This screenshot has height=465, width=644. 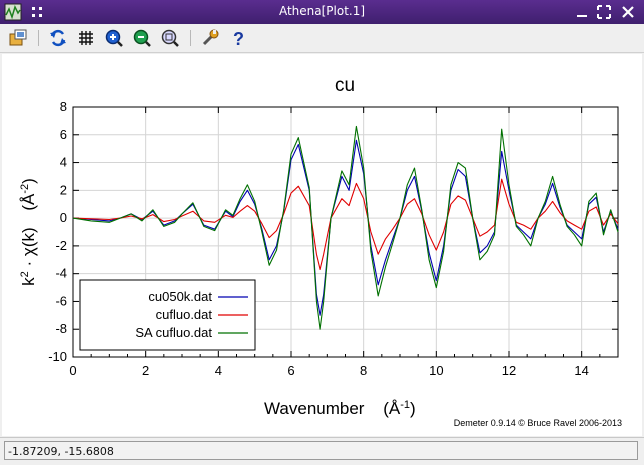 I want to click on close-button, so click(x=628, y=12).